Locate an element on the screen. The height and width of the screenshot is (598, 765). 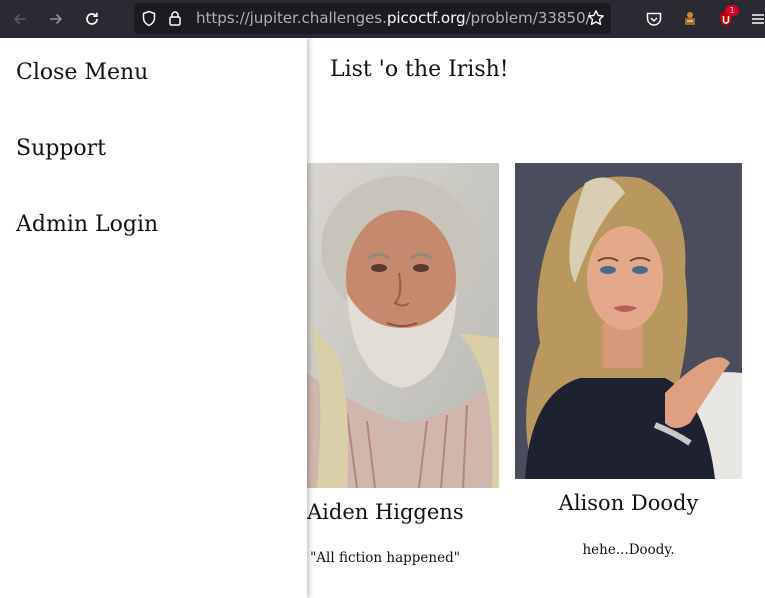
forward-arrow-icon is located at coordinates (56, 19).